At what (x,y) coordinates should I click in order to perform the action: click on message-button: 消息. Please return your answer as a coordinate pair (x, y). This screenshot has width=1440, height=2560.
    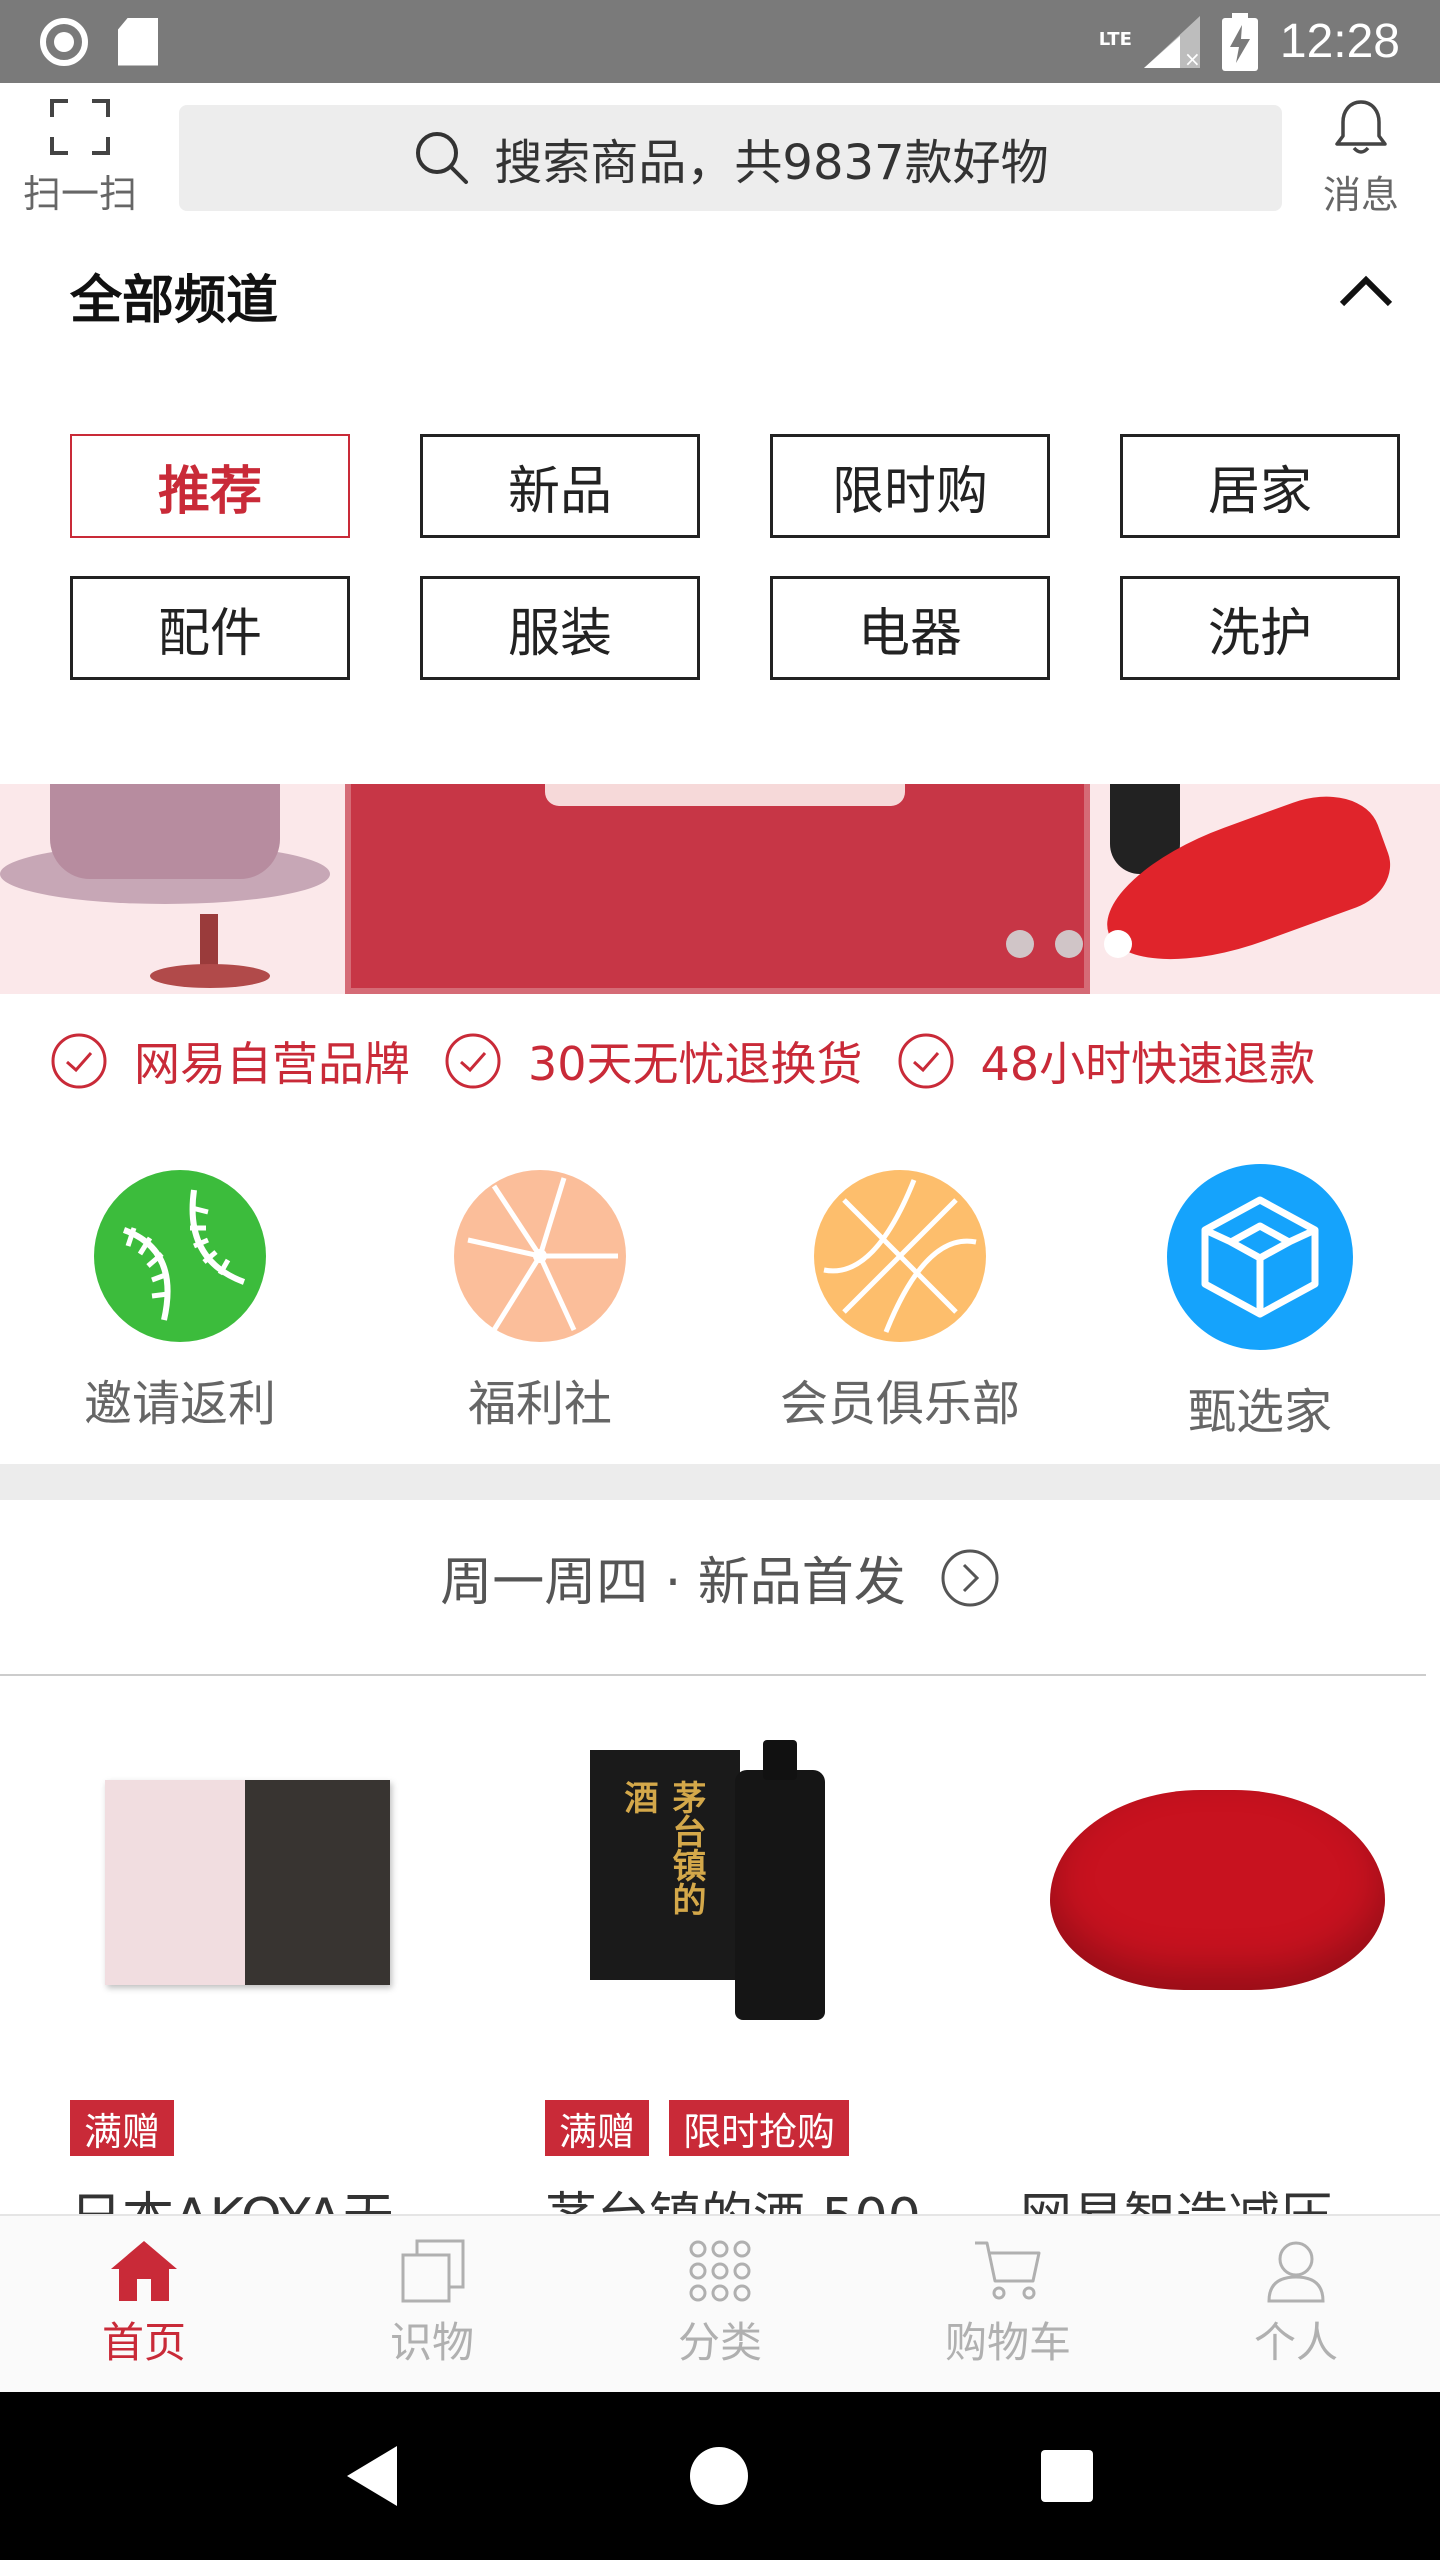
    Looking at the image, I should click on (1361, 158).